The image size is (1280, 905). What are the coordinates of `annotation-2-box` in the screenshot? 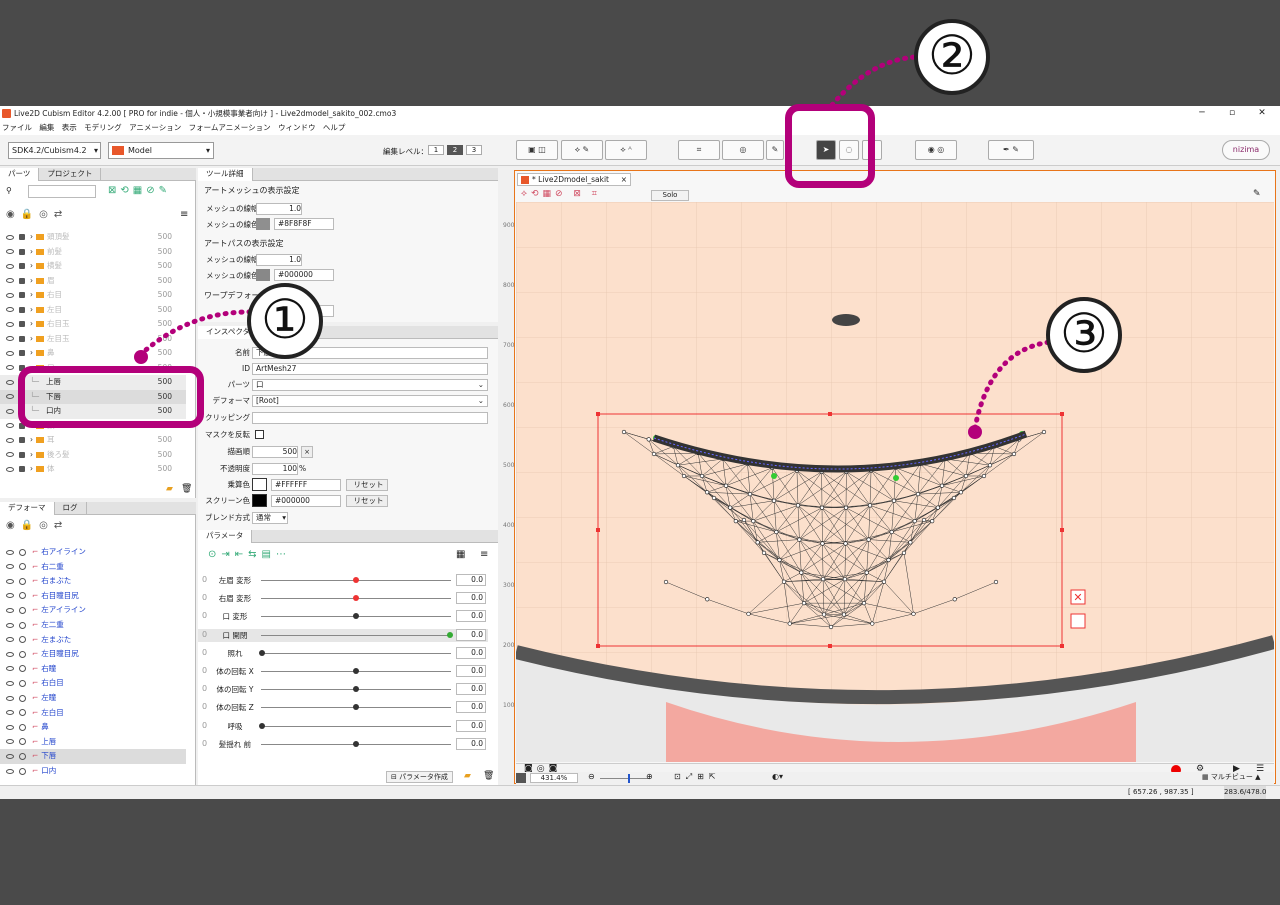 It's located at (830, 146).